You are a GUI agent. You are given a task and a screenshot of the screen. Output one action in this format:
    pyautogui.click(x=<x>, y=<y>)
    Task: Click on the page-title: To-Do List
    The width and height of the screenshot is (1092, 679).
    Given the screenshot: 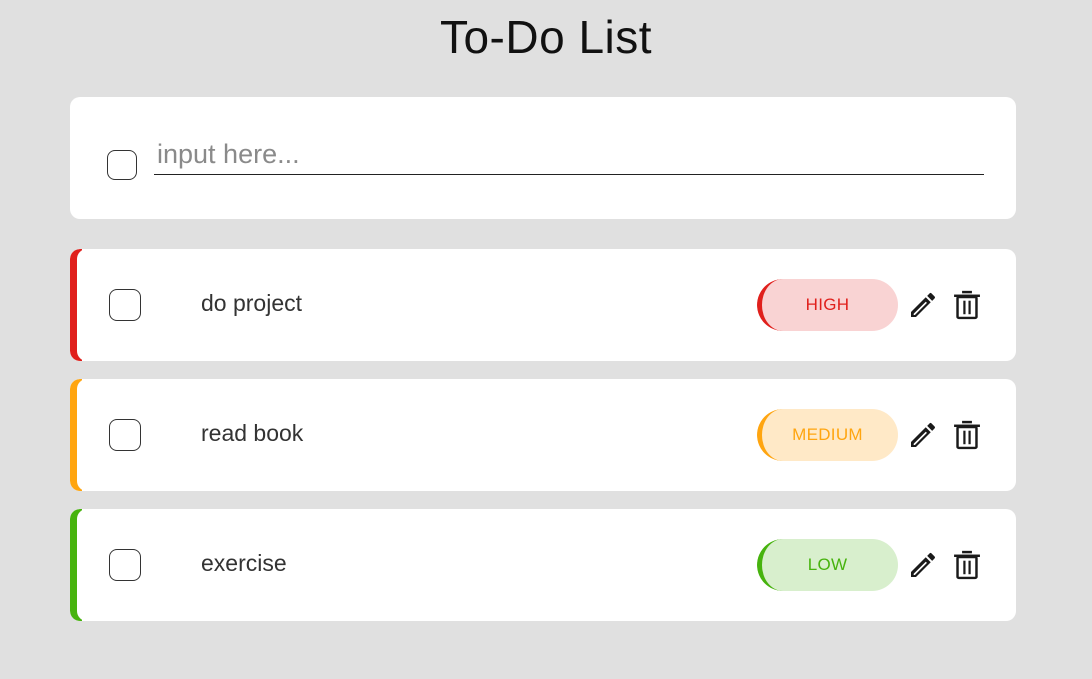 What is the action you would take?
    pyautogui.click(x=546, y=37)
    